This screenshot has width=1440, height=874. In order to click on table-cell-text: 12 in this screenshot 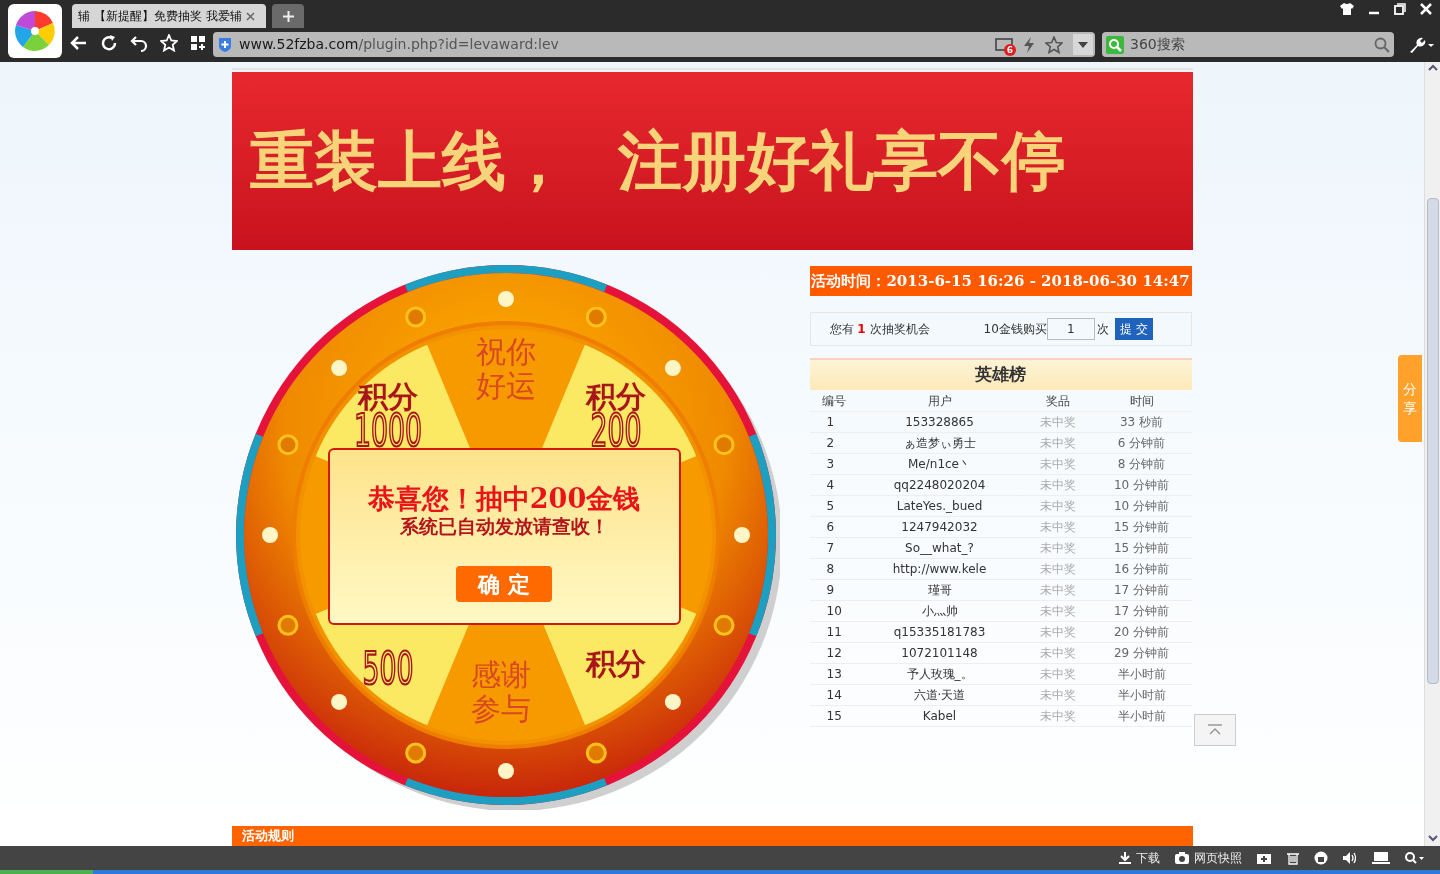, I will do `click(834, 653)`.